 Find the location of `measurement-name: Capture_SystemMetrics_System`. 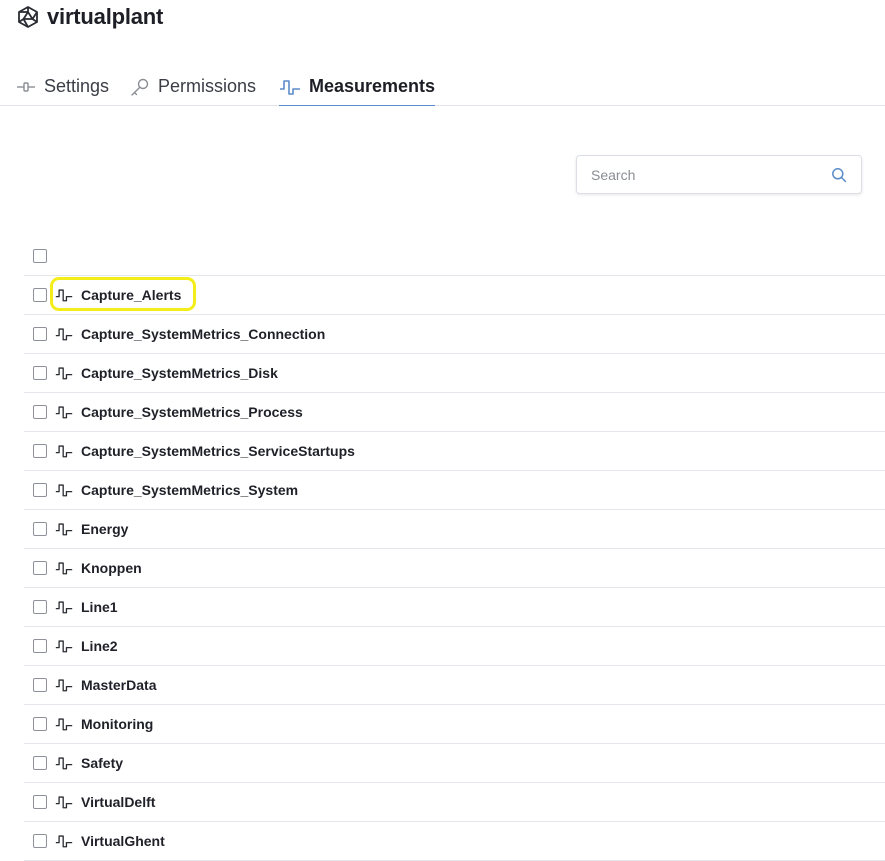

measurement-name: Capture_SystemMetrics_System is located at coordinates (189, 490).